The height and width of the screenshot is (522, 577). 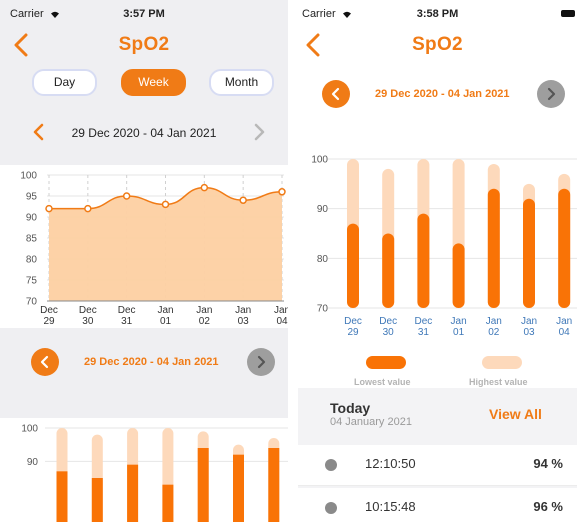 What do you see at coordinates (548, 506) in the screenshot?
I see `reading-value: 96 %` at bounding box center [548, 506].